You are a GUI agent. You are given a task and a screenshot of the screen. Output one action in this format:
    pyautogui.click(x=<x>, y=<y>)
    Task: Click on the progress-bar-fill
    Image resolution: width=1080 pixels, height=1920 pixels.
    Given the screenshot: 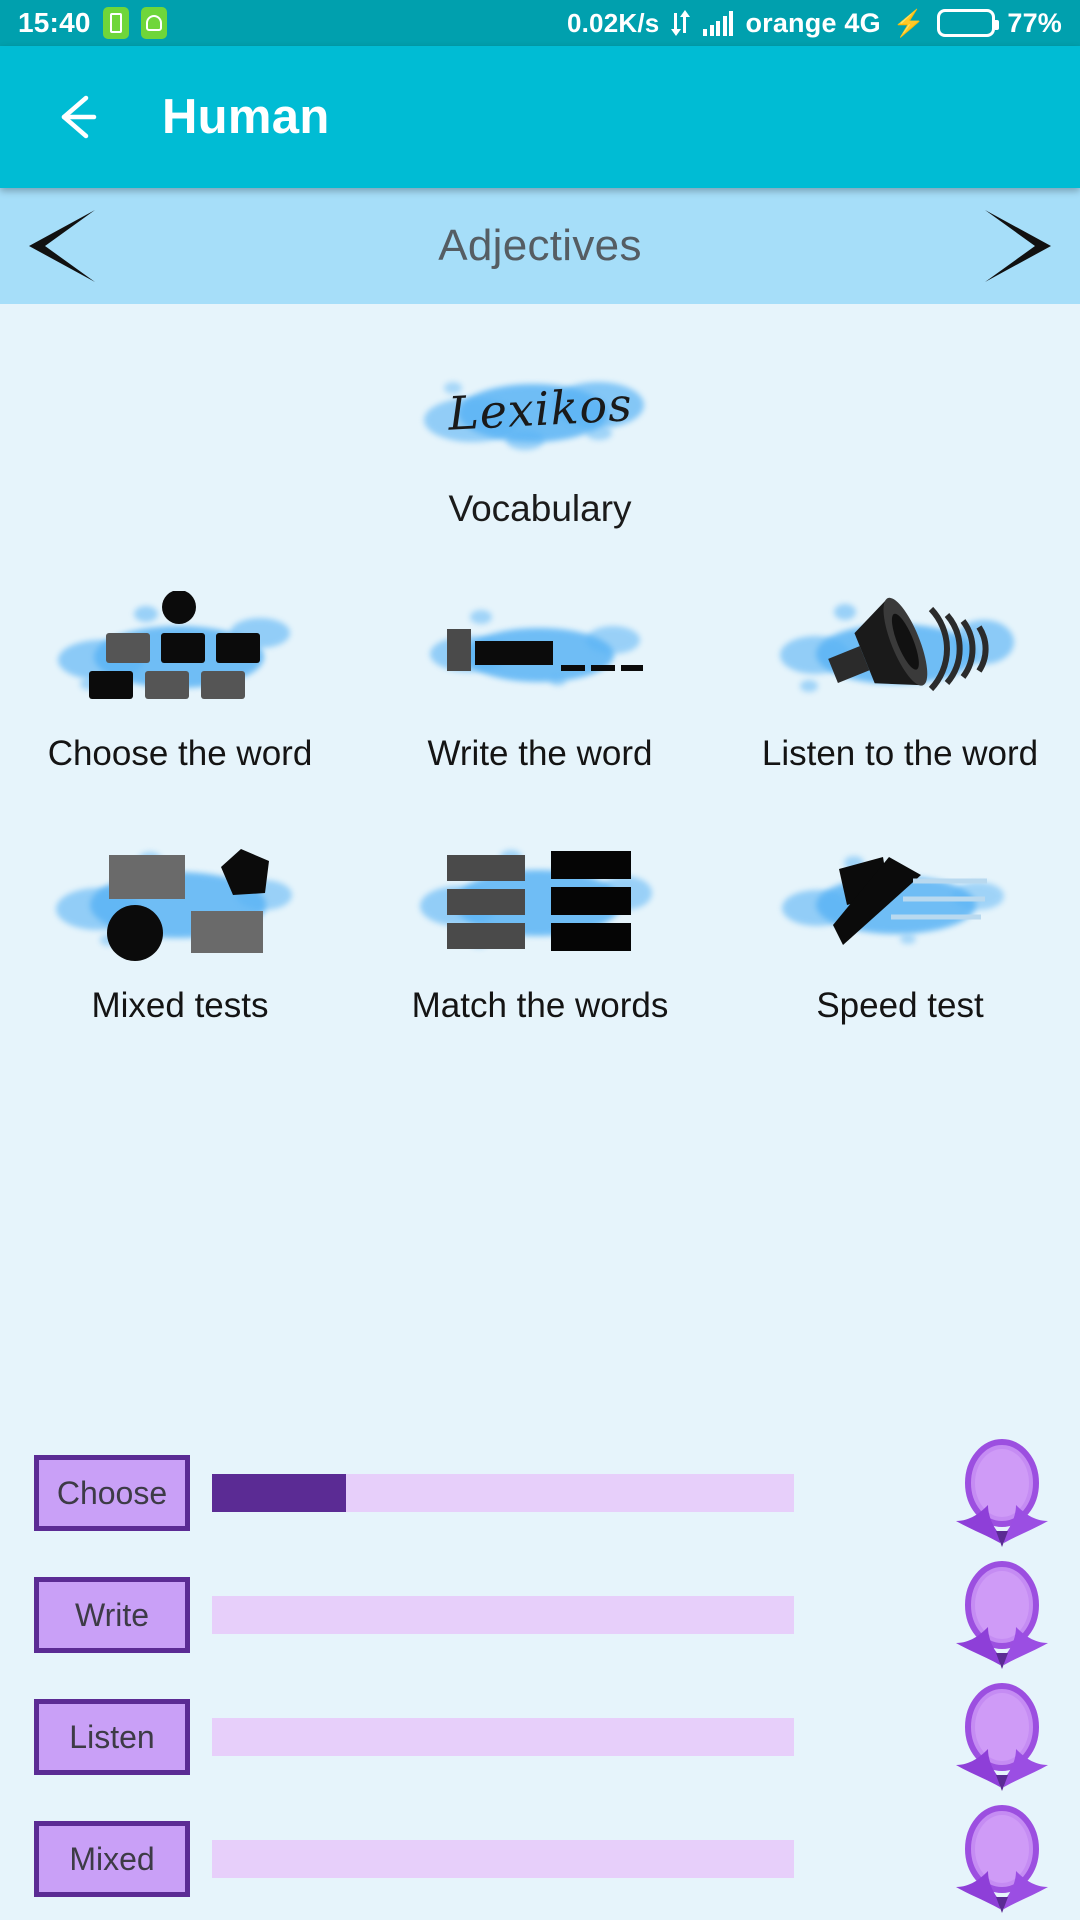 What is the action you would take?
    pyautogui.click(x=279, y=1493)
    